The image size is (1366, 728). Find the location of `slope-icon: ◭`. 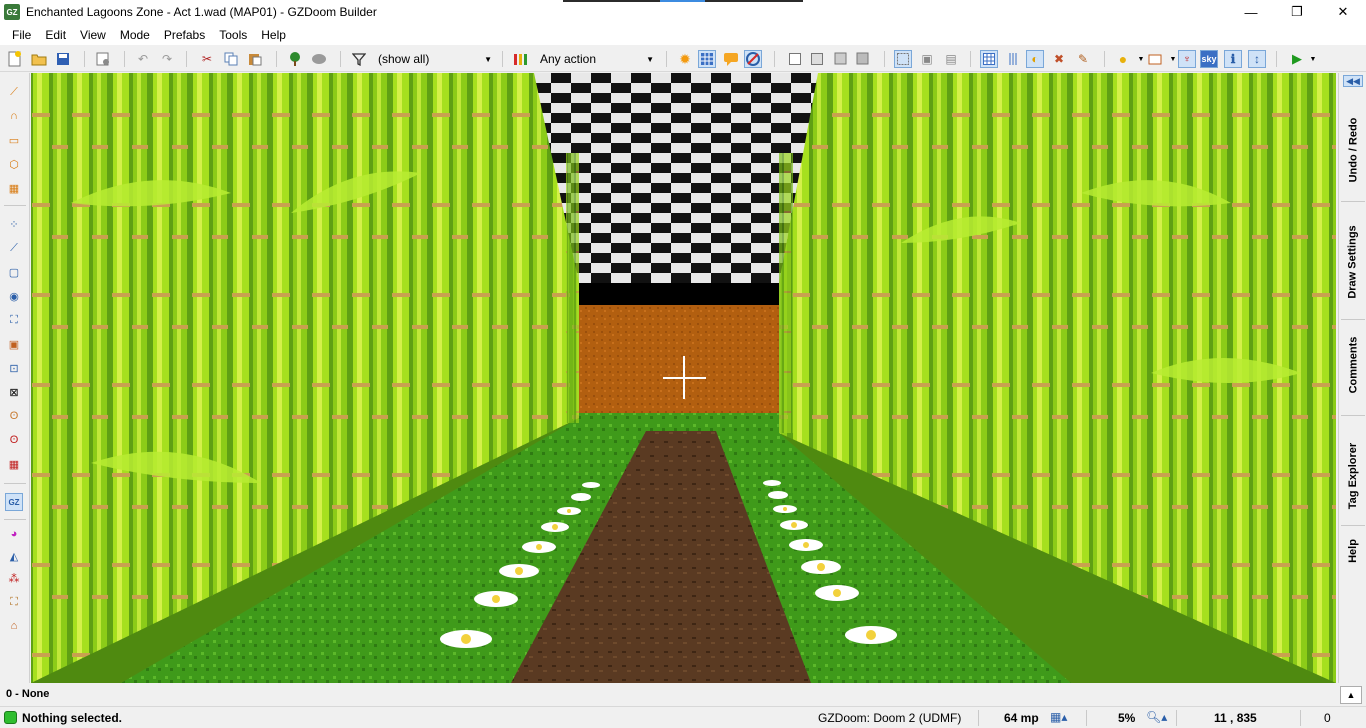

slope-icon: ◭ is located at coordinates (14, 556).